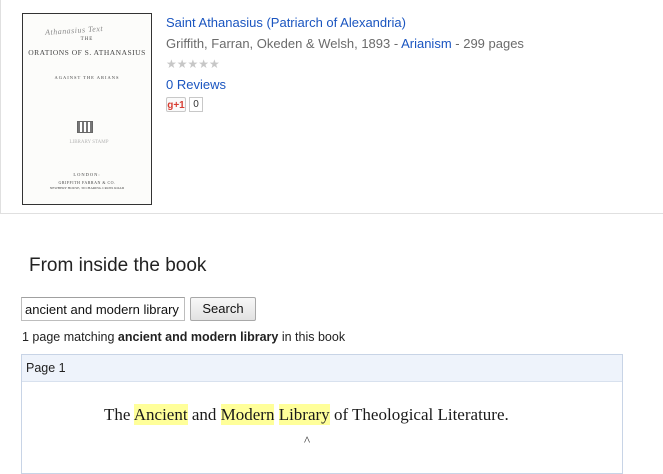 The width and height of the screenshot is (663, 474). I want to click on publisher-year-text: Griffith, Farran, Okeden & Welsh, 1893 -, so click(284, 43).